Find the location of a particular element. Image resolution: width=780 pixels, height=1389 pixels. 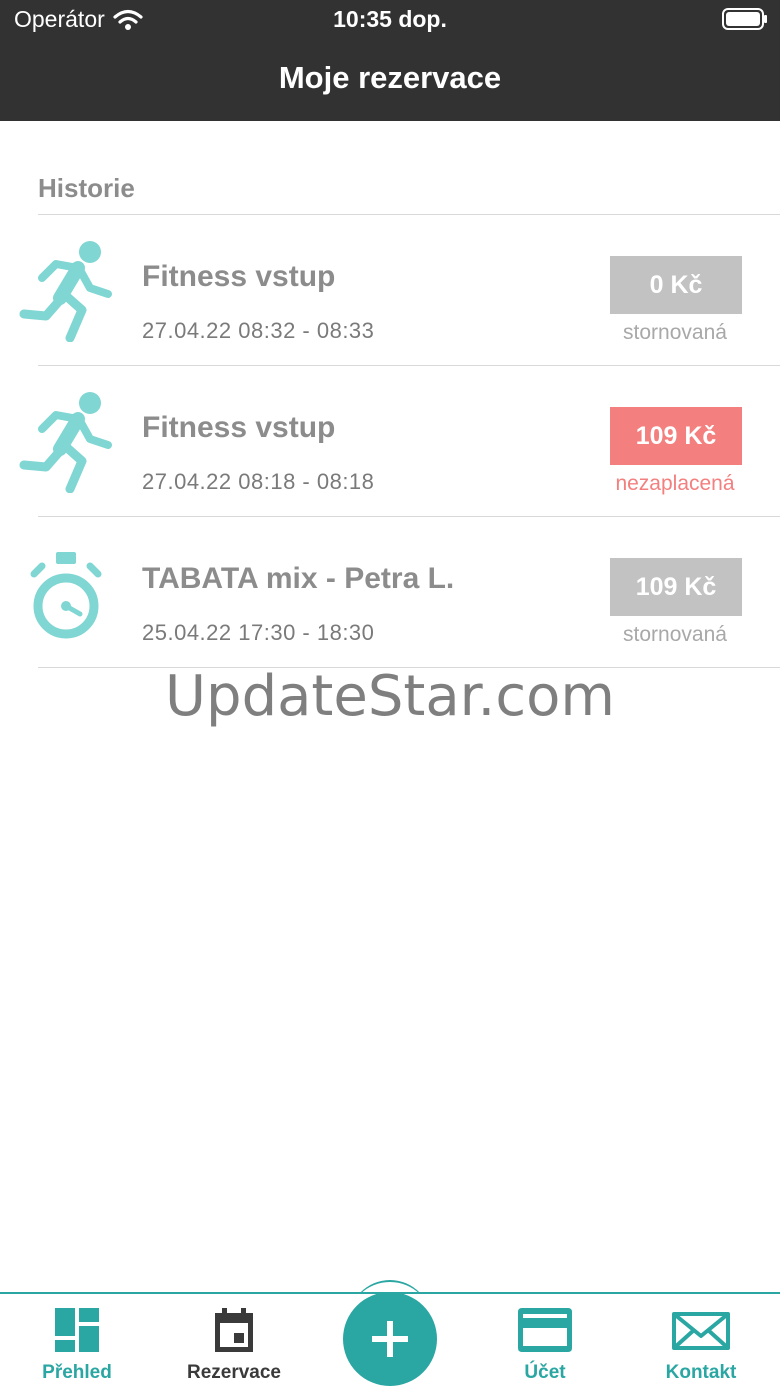

section-title: Historie is located at coordinates (86, 188).